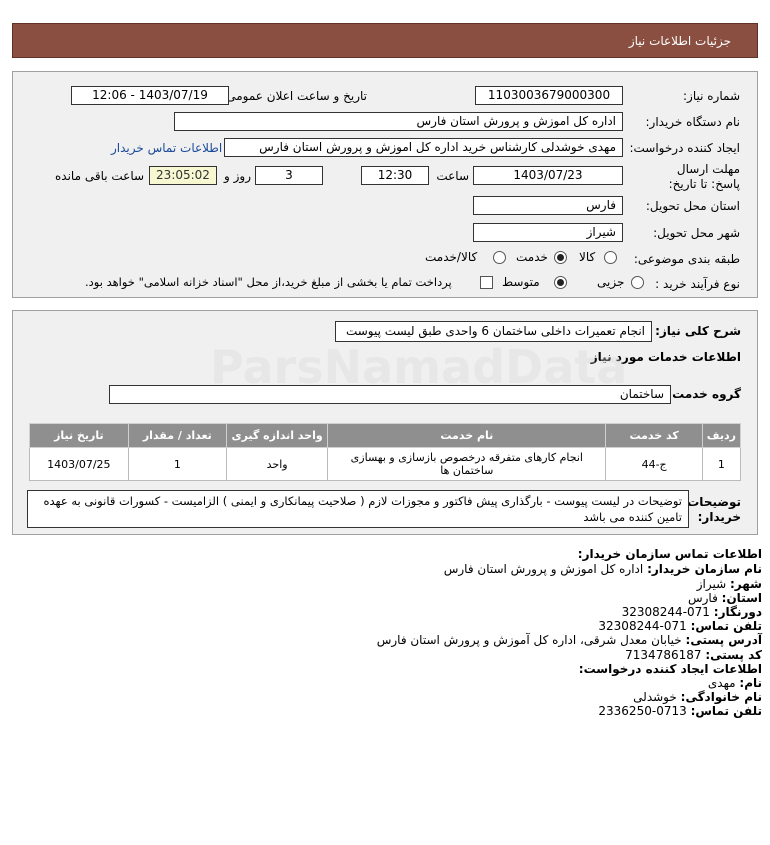 This screenshot has width=770, height=845. Describe the element at coordinates (79, 435) in the screenshot. I see `col-date-header: تاریخ نیاز` at that location.